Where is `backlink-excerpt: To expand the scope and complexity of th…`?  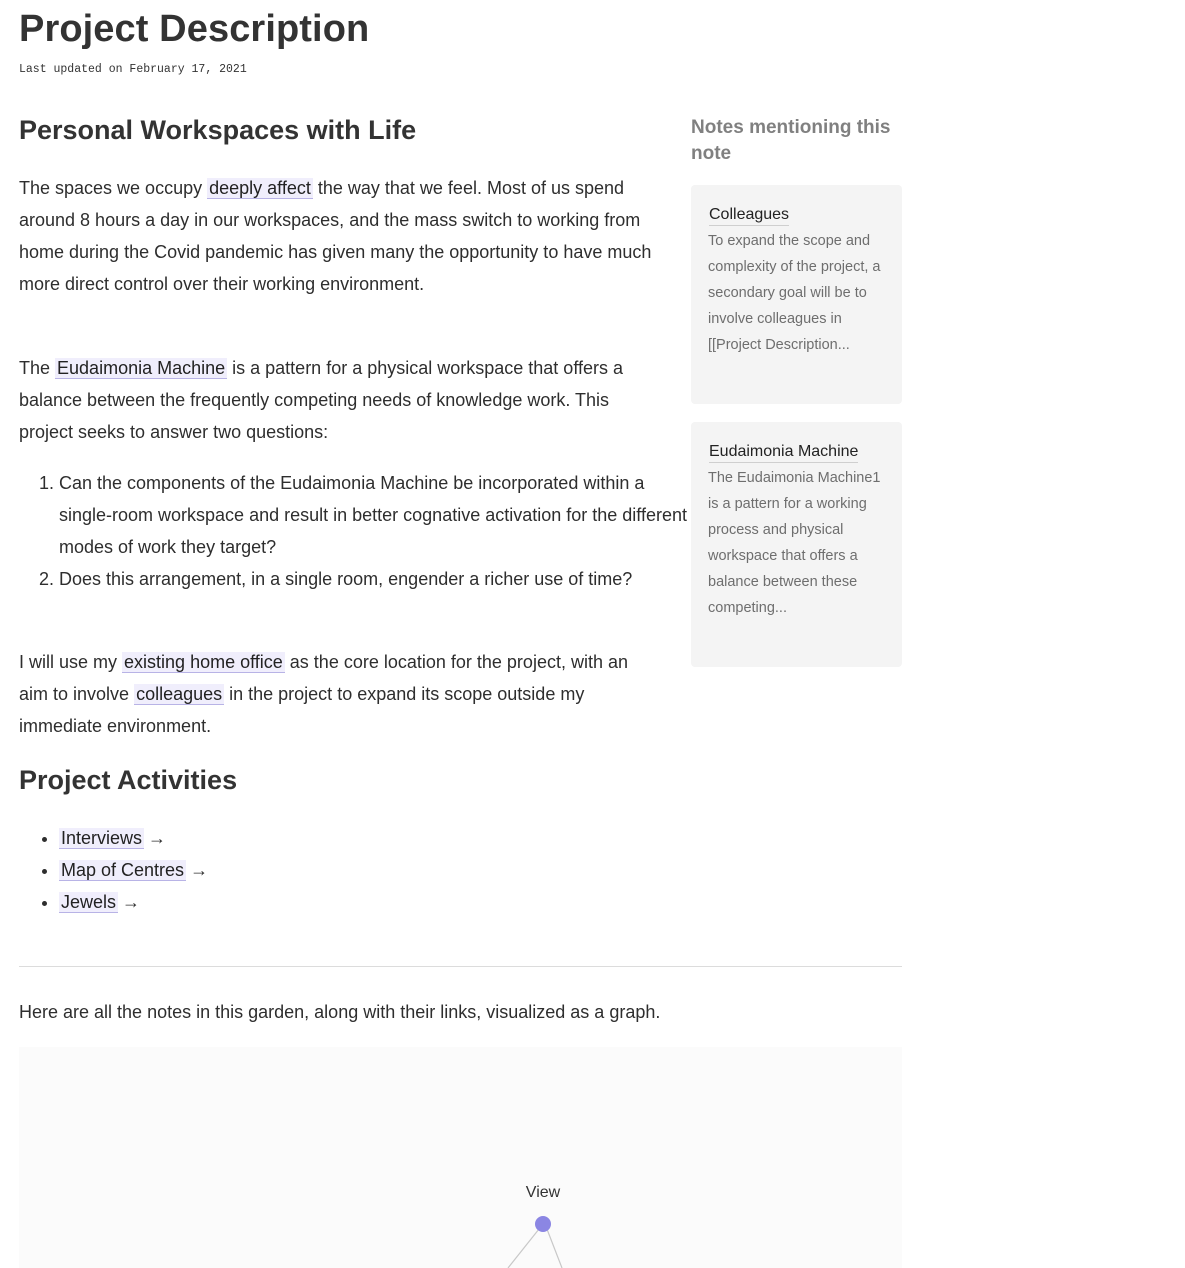
backlink-excerpt: To expand the scope and complexity of th… is located at coordinates (794, 293).